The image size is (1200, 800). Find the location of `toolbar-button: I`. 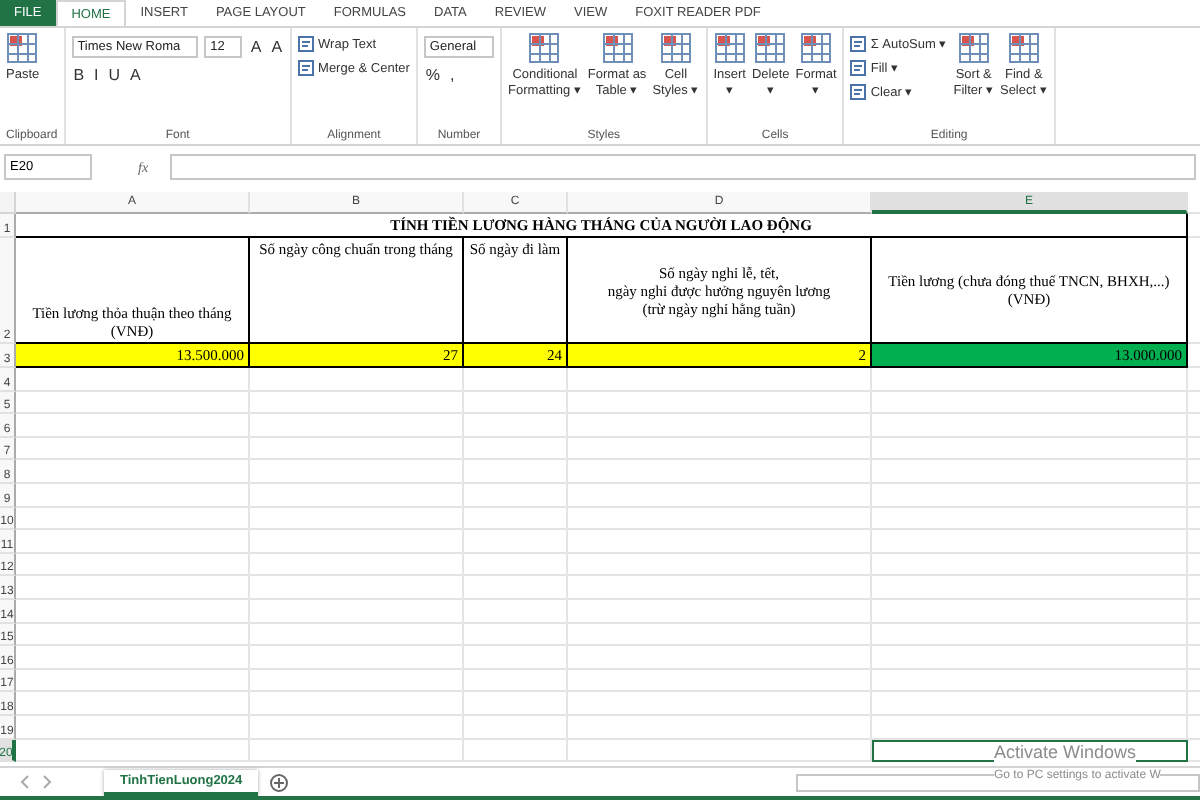

toolbar-button: I is located at coordinates (96, 75).